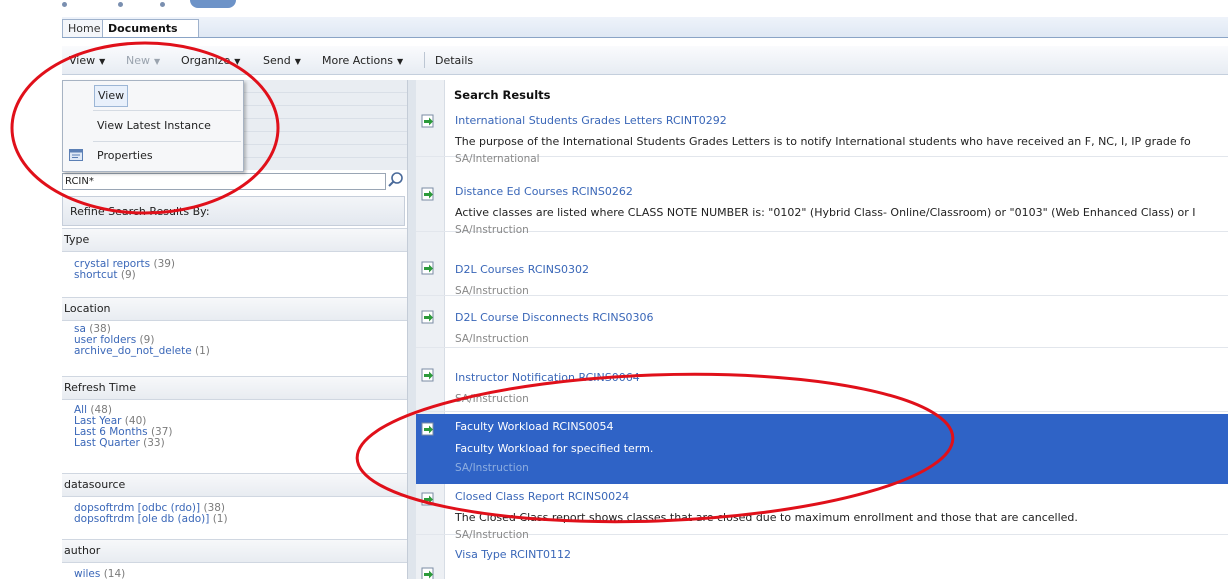  I want to click on result-title-link: D2L Courses RCINS0302, so click(522, 269).